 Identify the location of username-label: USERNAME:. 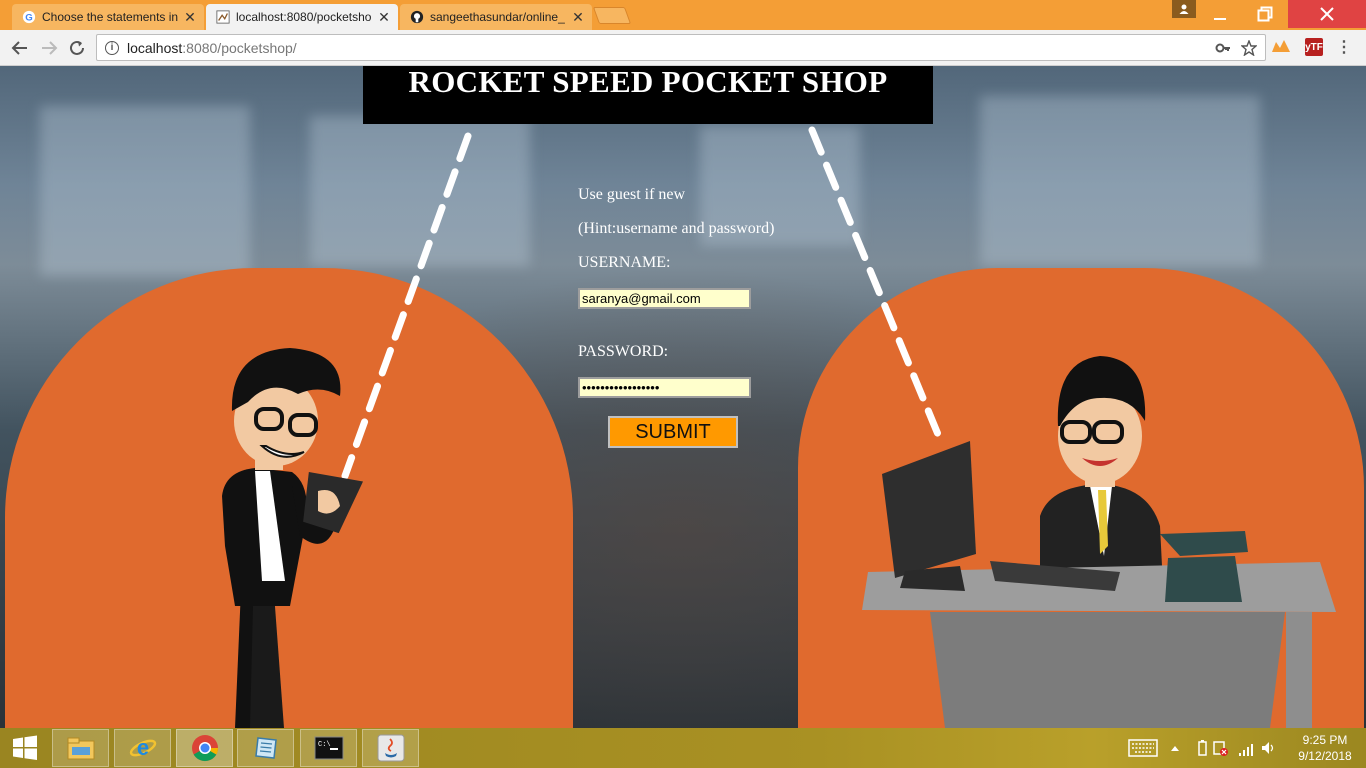
(624, 262).